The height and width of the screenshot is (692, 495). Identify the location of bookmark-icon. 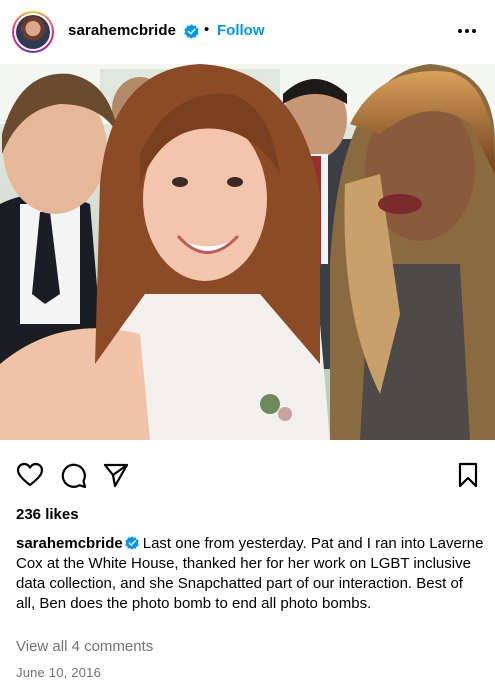
(468, 475).